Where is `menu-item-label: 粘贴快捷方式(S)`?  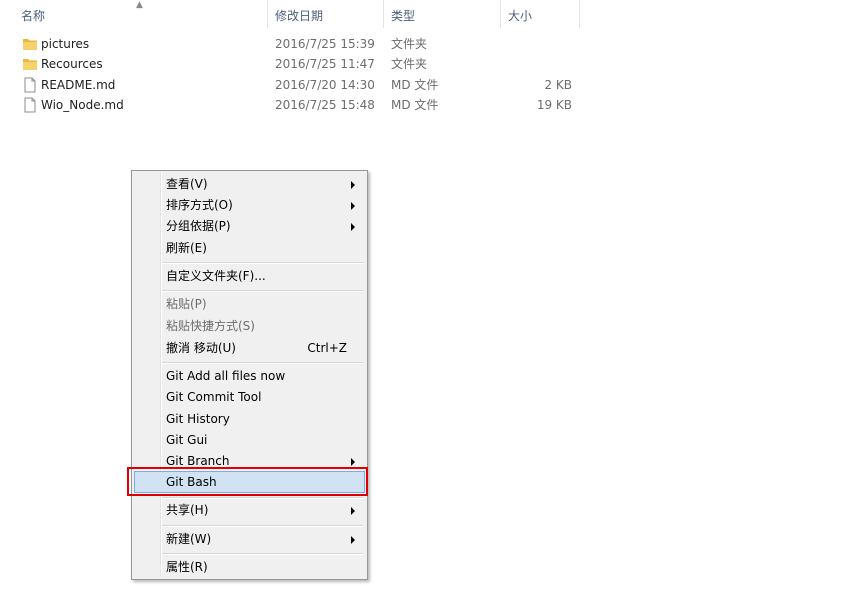 menu-item-label: 粘贴快捷方式(S) is located at coordinates (210, 326).